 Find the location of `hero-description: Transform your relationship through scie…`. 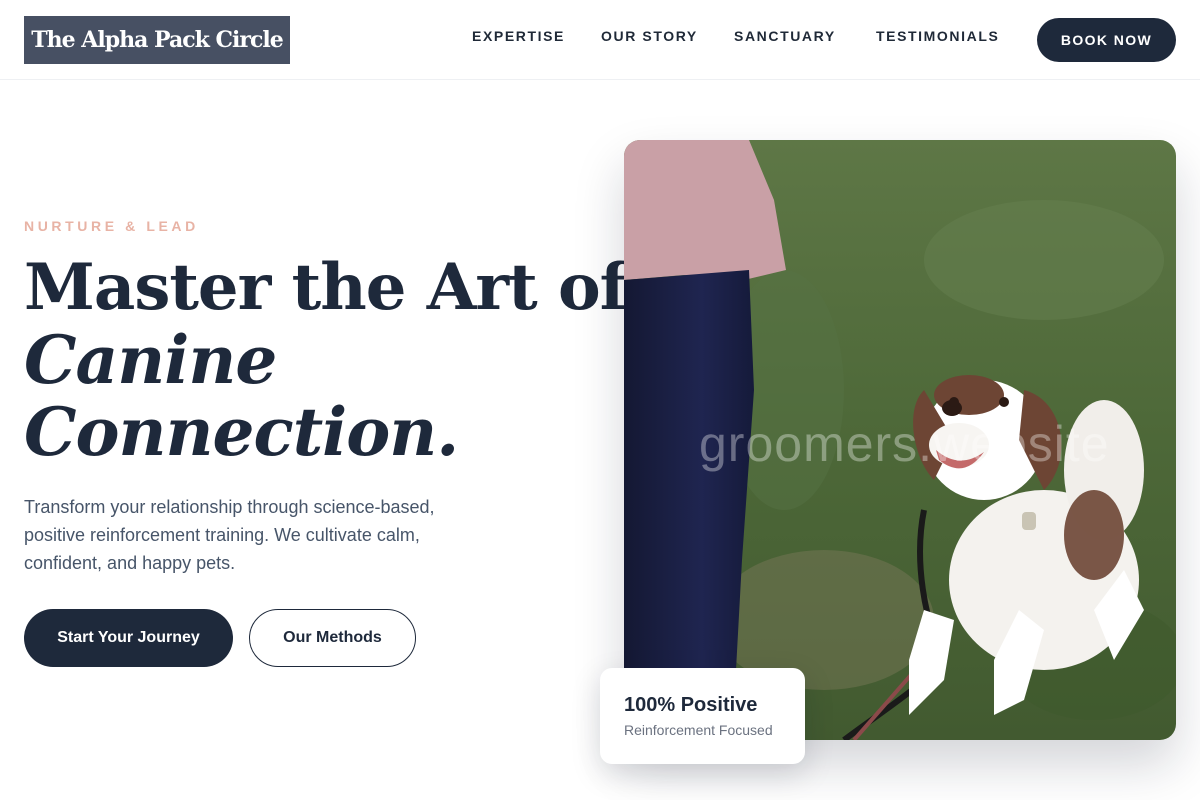

hero-description: Transform your relationship through scie… is located at coordinates (229, 535).